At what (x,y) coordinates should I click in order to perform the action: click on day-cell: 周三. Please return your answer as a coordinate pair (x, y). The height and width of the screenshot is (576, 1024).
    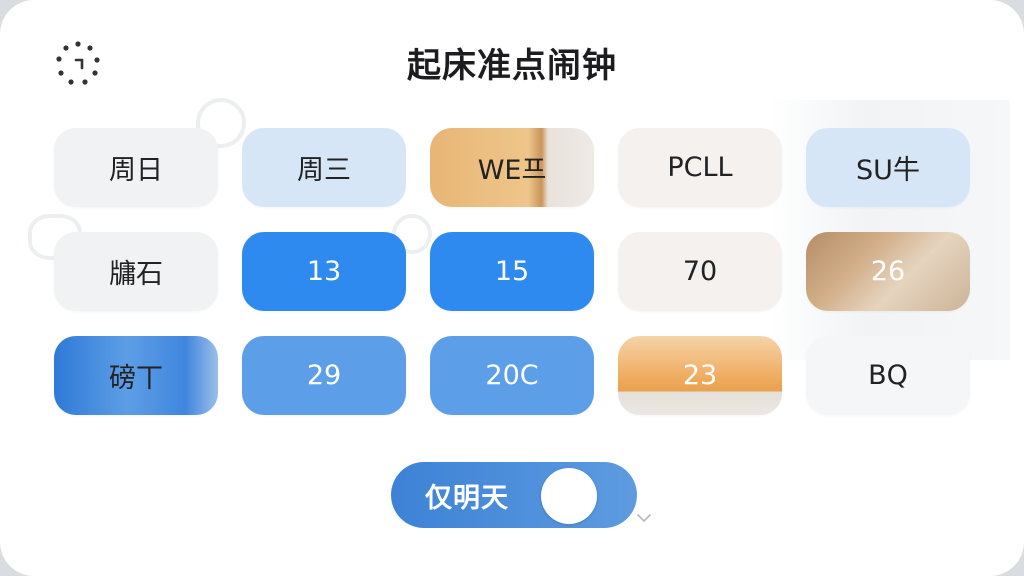
    Looking at the image, I should click on (324, 167).